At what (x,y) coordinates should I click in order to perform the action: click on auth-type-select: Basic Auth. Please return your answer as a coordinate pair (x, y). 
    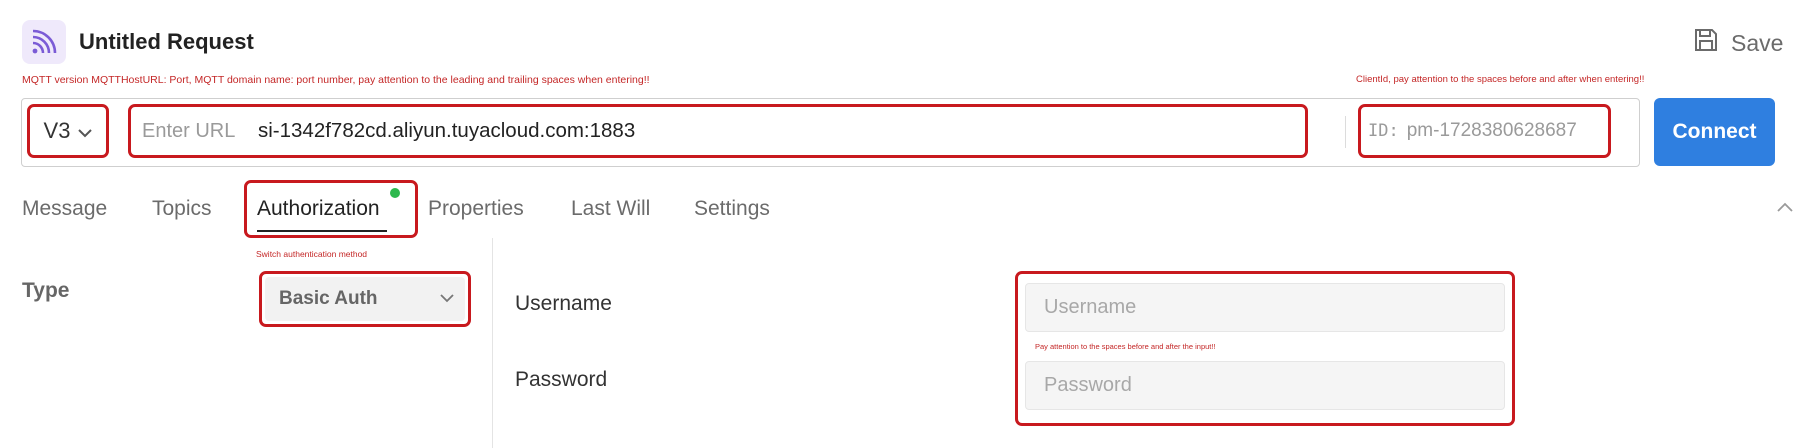
    Looking at the image, I should click on (365, 299).